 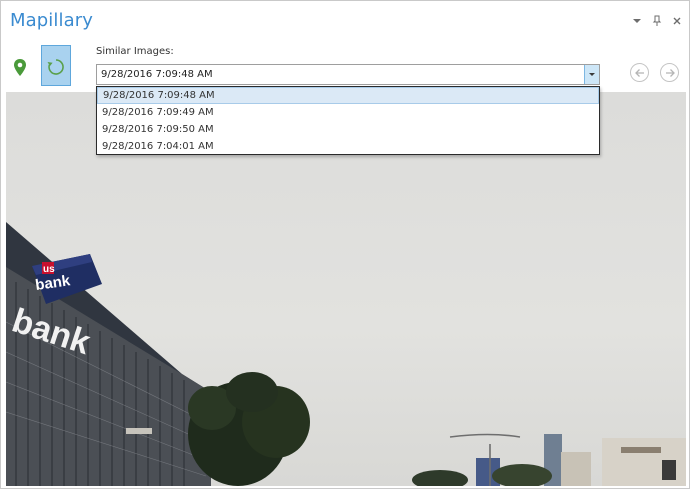 I want to click on close-icon, so click(x=677, y=21).